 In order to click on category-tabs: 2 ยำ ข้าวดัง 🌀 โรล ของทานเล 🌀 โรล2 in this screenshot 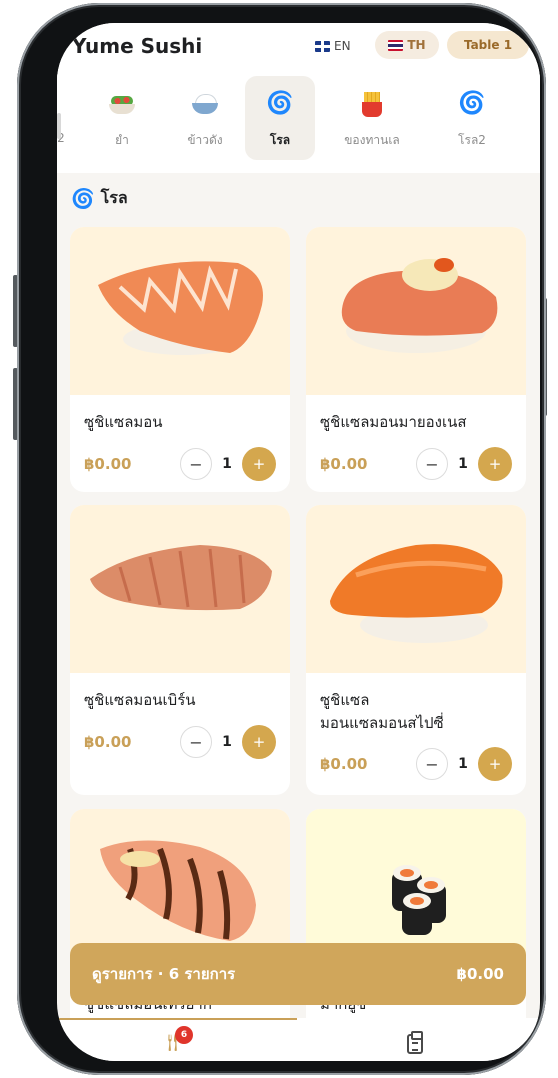, I will do `click(298, 123)`.